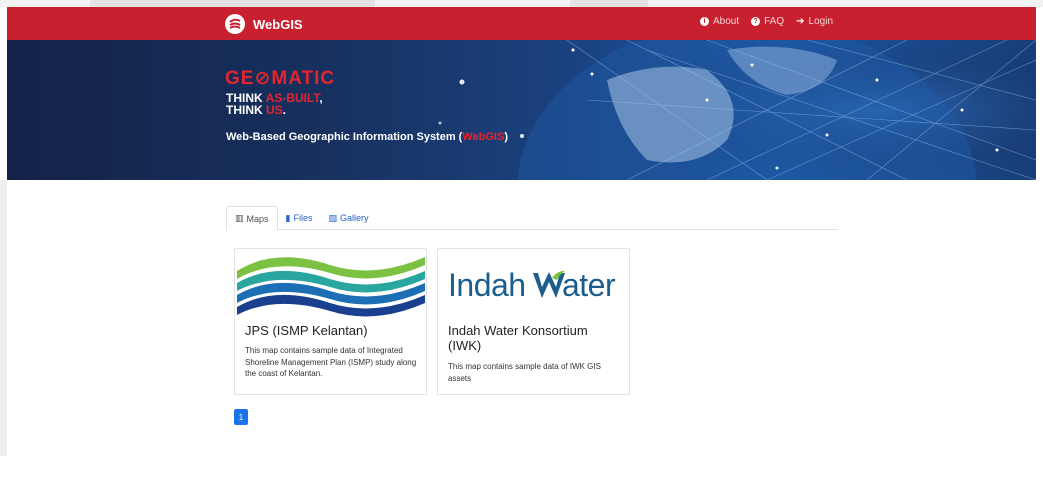 The width and height of the screenshot is (1043, 494). I want to click on indah-water-logo: Indah ater, so click(533, 284).